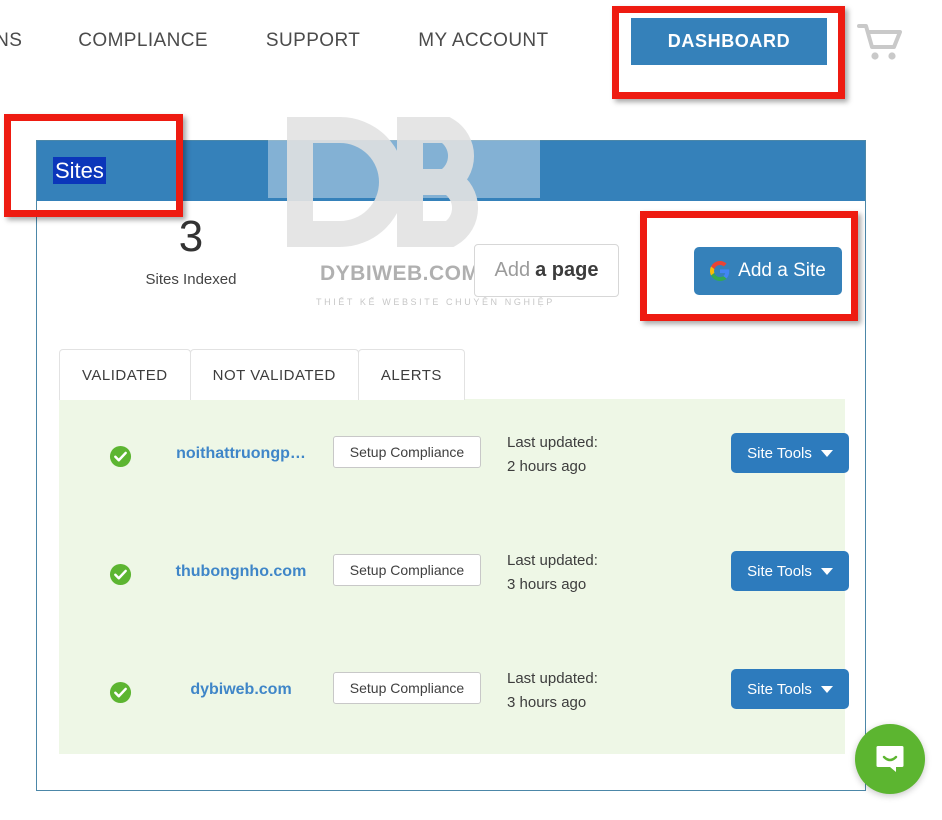 The width and height of the screenshot is (942, 820). I want to click on nav-item-support: SUPPORT, so click(313, 41).